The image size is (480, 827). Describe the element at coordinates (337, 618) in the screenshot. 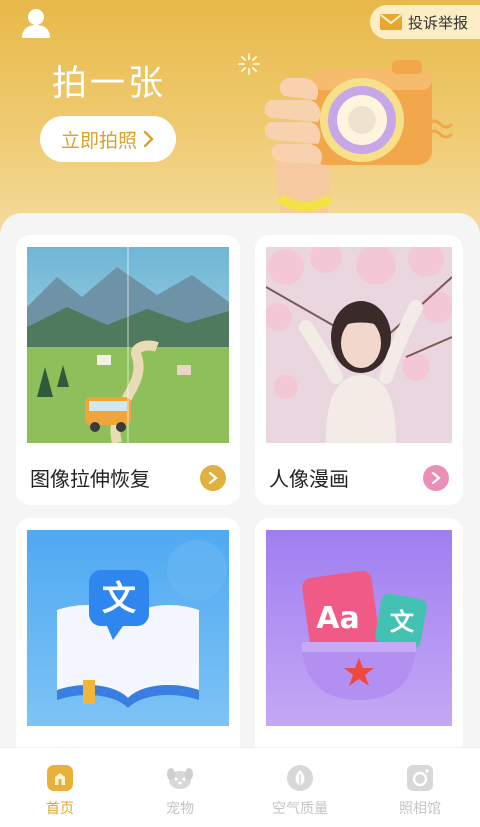

I see `svg-text: Aa` at that location.